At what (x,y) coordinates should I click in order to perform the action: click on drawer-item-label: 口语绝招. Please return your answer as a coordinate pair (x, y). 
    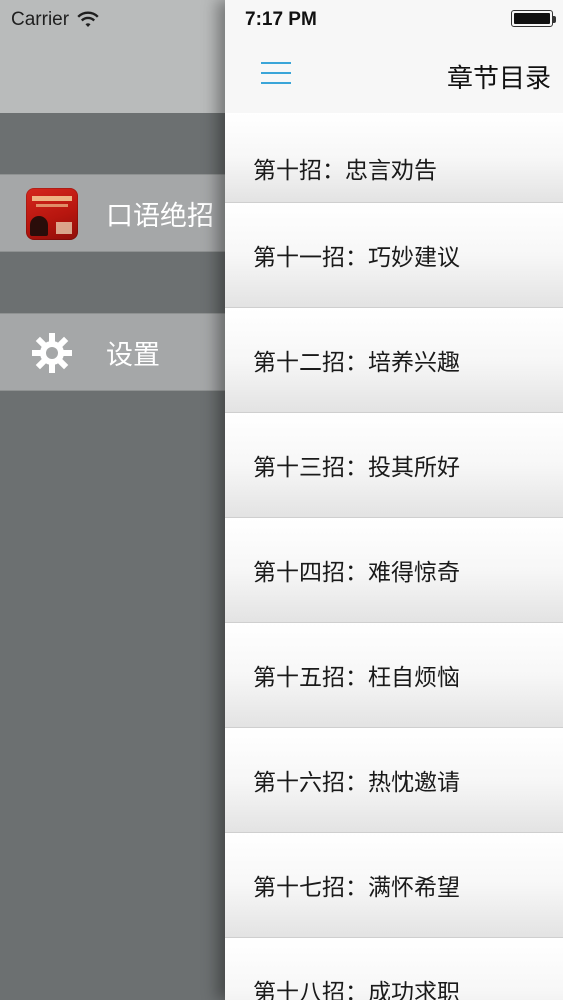
    Looking at the image, I should click on (160, 216).